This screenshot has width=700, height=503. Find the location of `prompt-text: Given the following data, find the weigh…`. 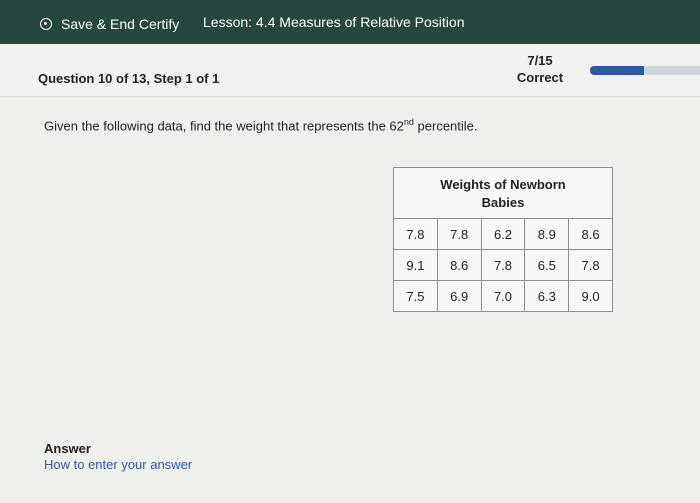

prompt-text: Given the following data, find the weigh… is located at coordinates (224, 126).